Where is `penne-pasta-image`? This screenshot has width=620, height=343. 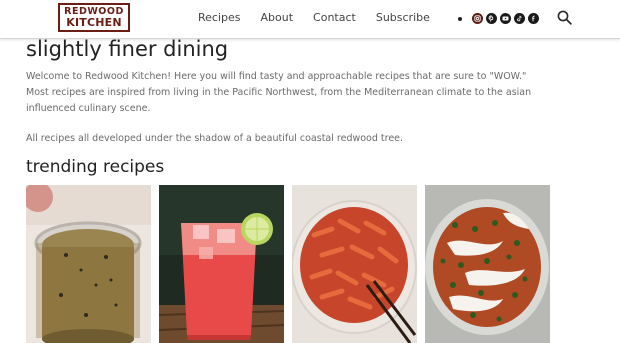
penne-pasta-image is located at coordinates (354, 264).